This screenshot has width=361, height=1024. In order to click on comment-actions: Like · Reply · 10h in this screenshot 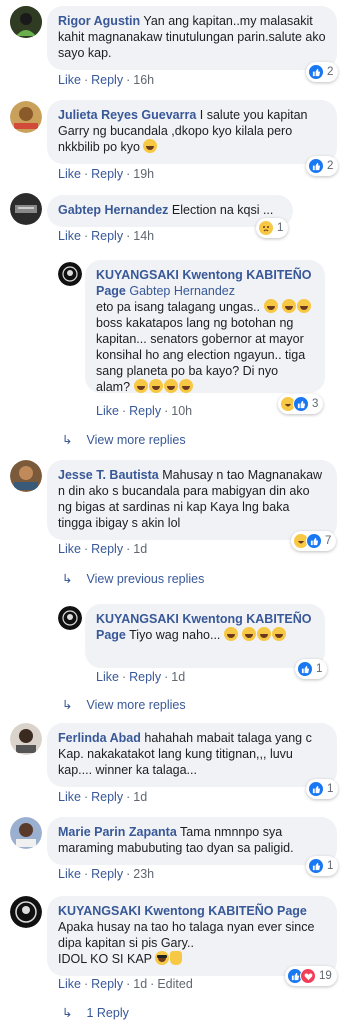, I will do `click(144, 411)`.